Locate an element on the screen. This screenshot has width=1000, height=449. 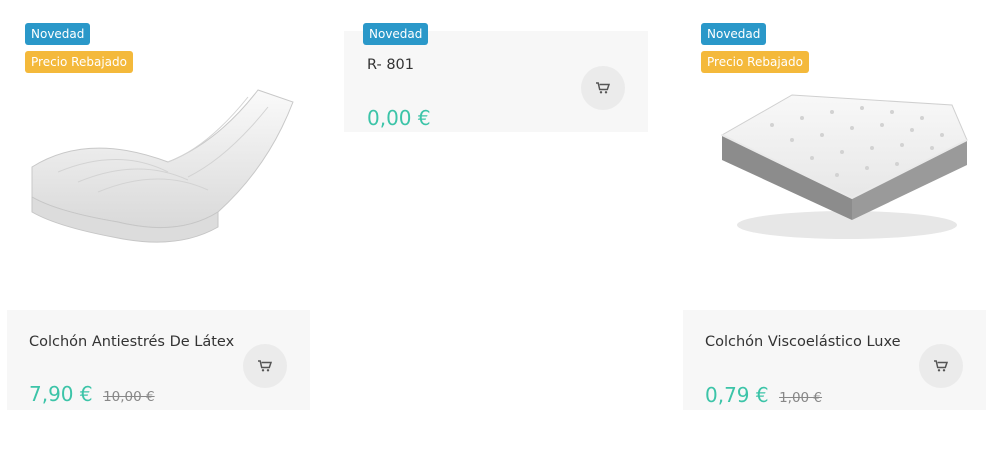
product-info: R- 801 0,00 € is located at coordinates (496, 81).